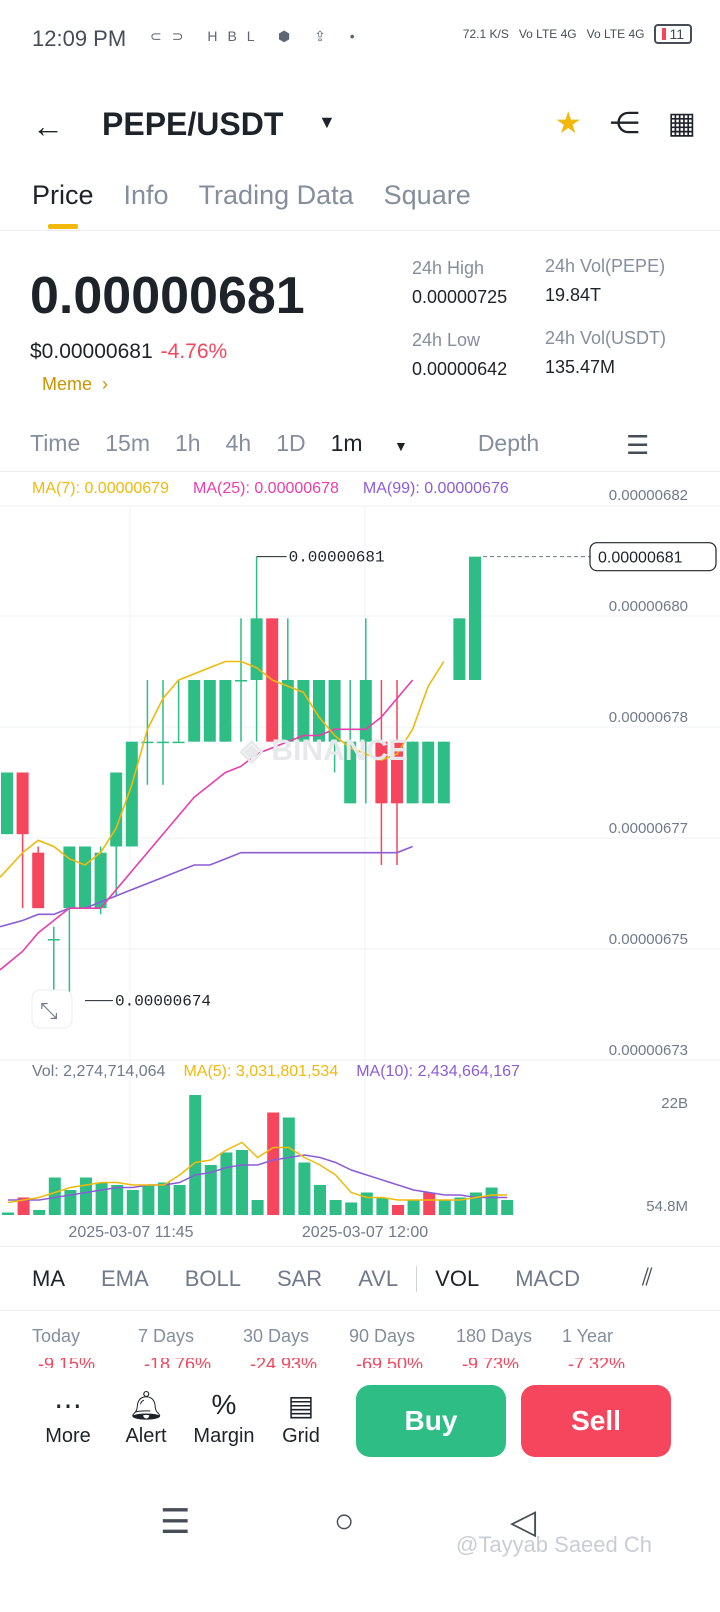 This screenshot has height=1612, width=720. What do you see at coordinates (239, 443) in the screenshot?
I see `tf-4h: 4h` at bounding box center [239, 443].